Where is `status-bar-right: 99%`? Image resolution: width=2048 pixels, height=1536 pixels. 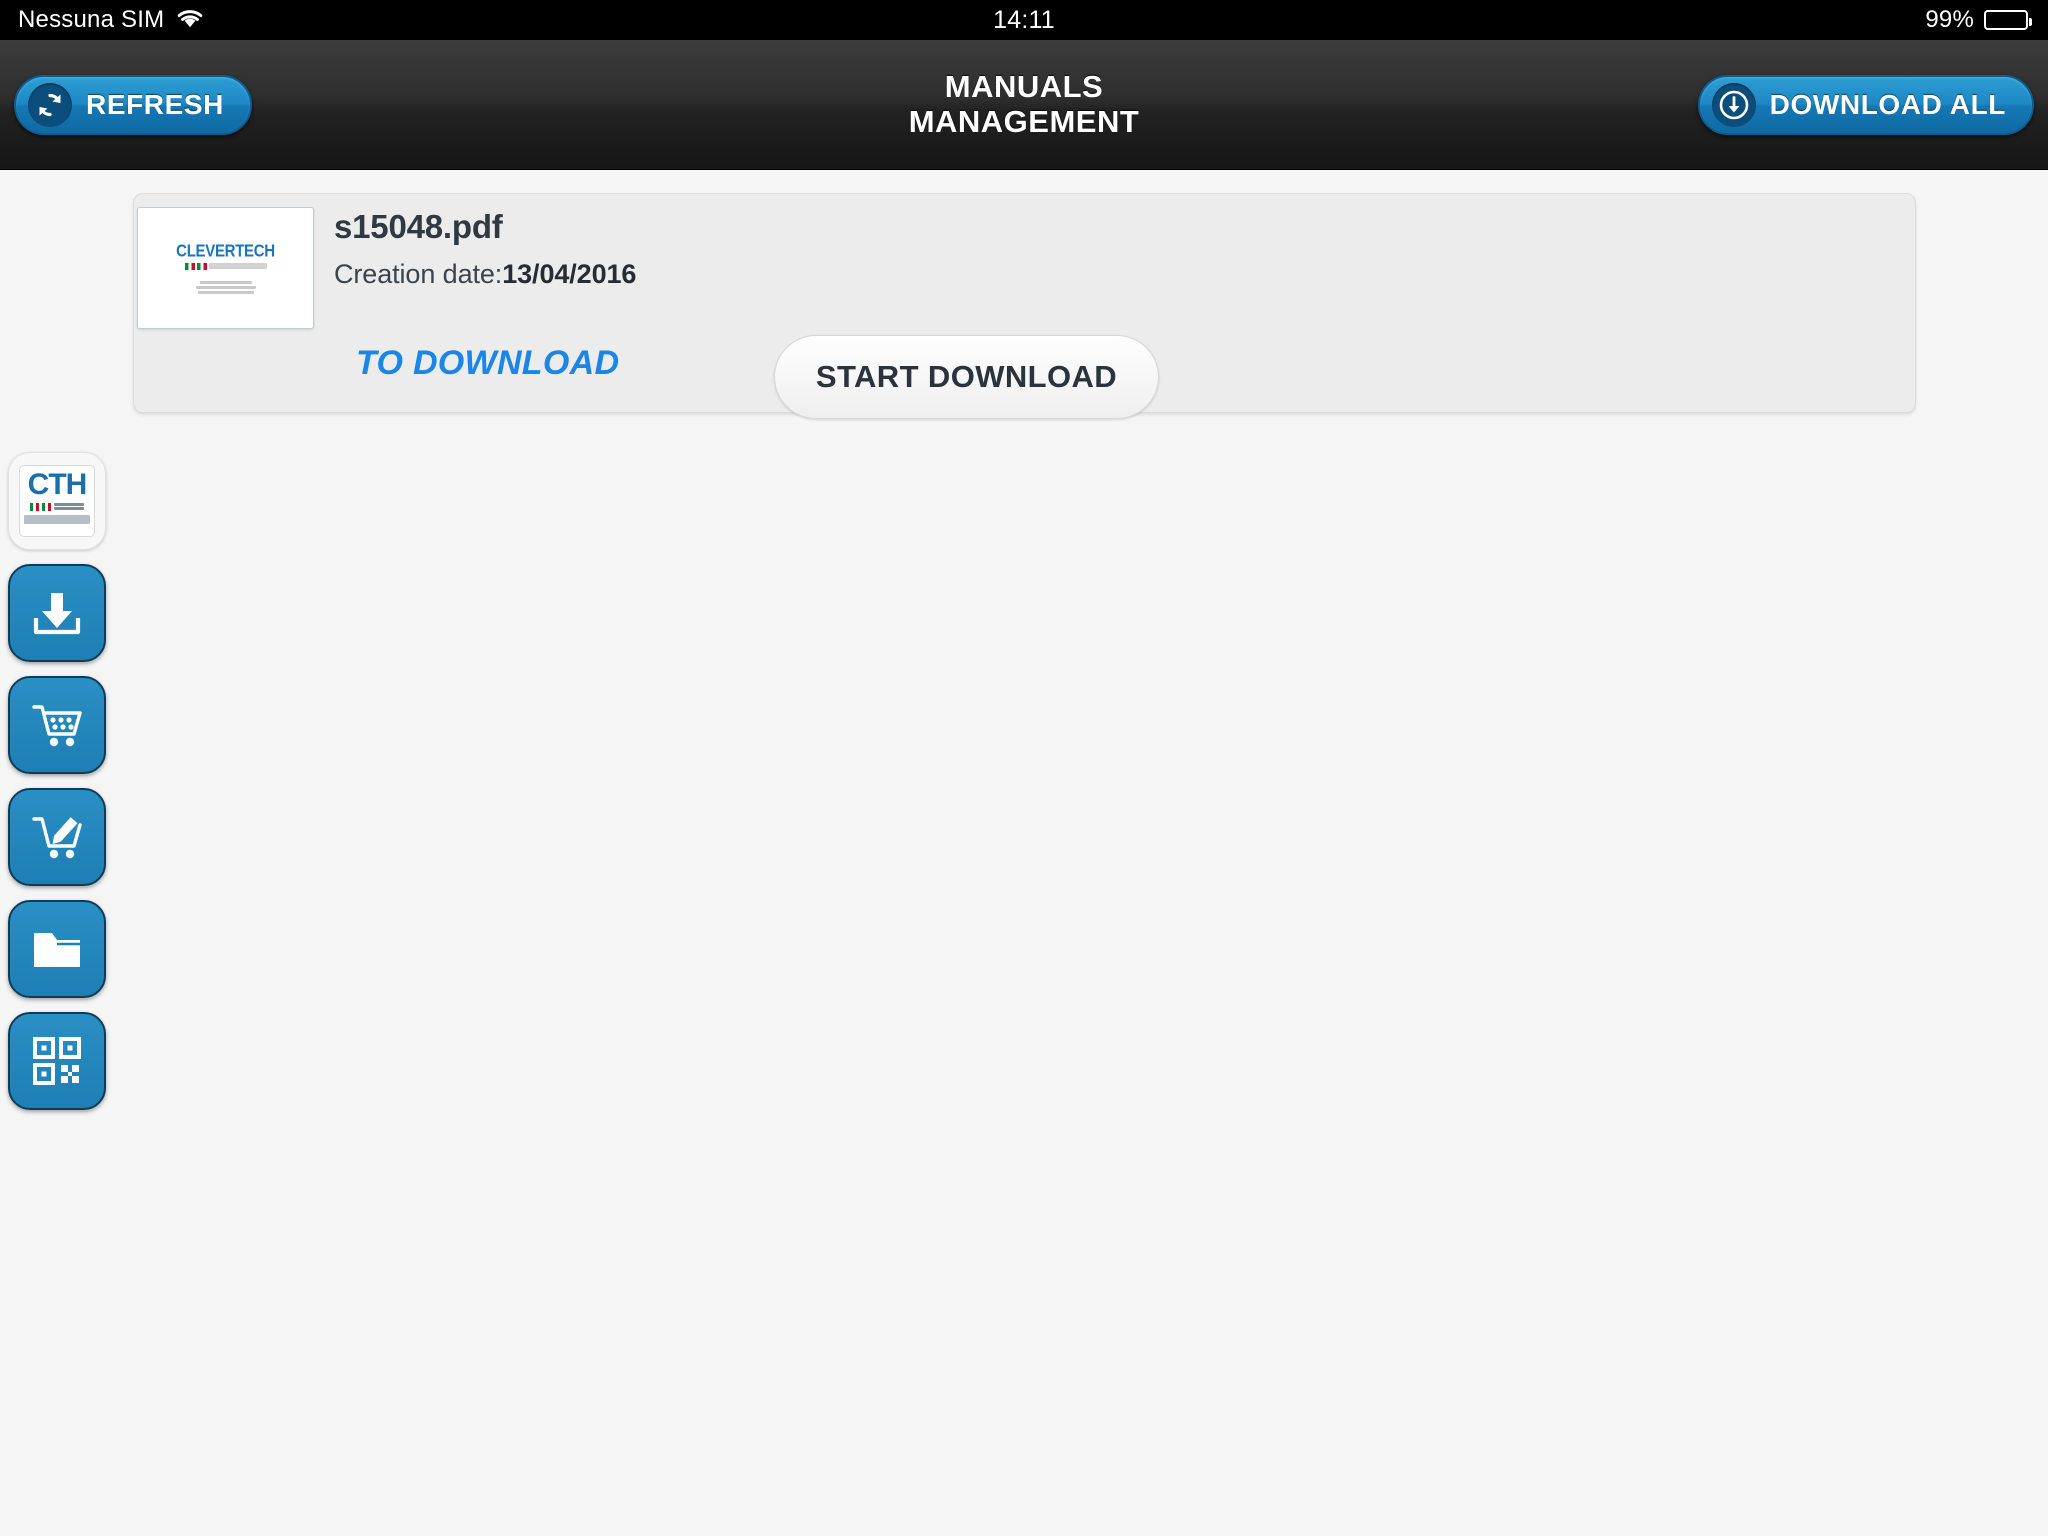
status-bar-right: 99% is located at coordinates (1986, 20).